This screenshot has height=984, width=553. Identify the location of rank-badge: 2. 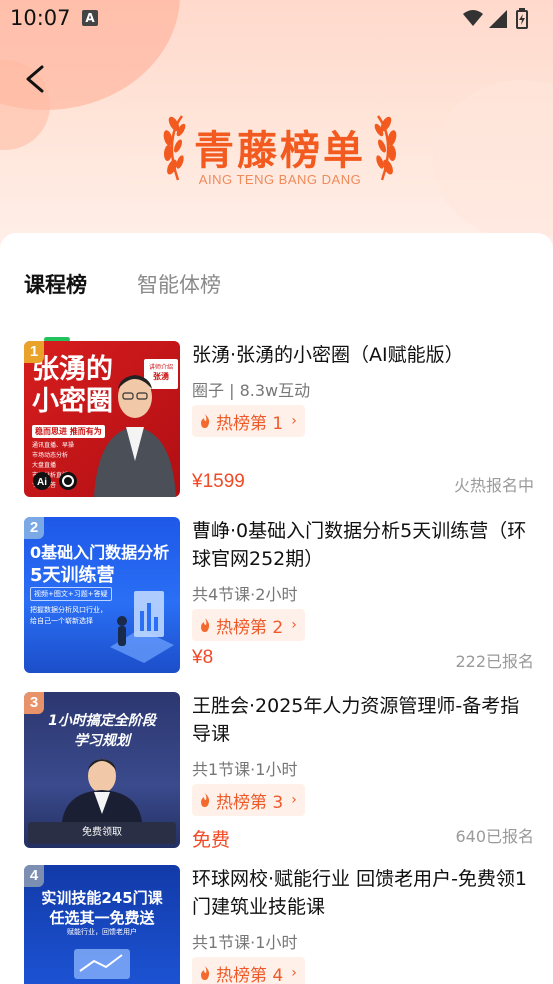
(34, 528).